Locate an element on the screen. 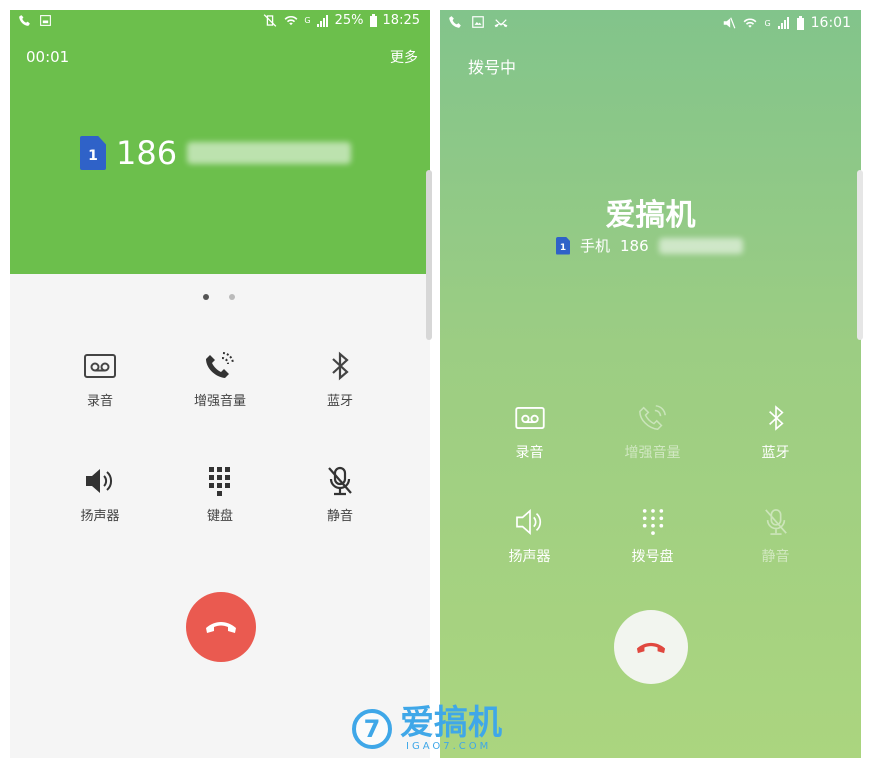  caller-number: 1 186 is located at coordinates (216, 153).